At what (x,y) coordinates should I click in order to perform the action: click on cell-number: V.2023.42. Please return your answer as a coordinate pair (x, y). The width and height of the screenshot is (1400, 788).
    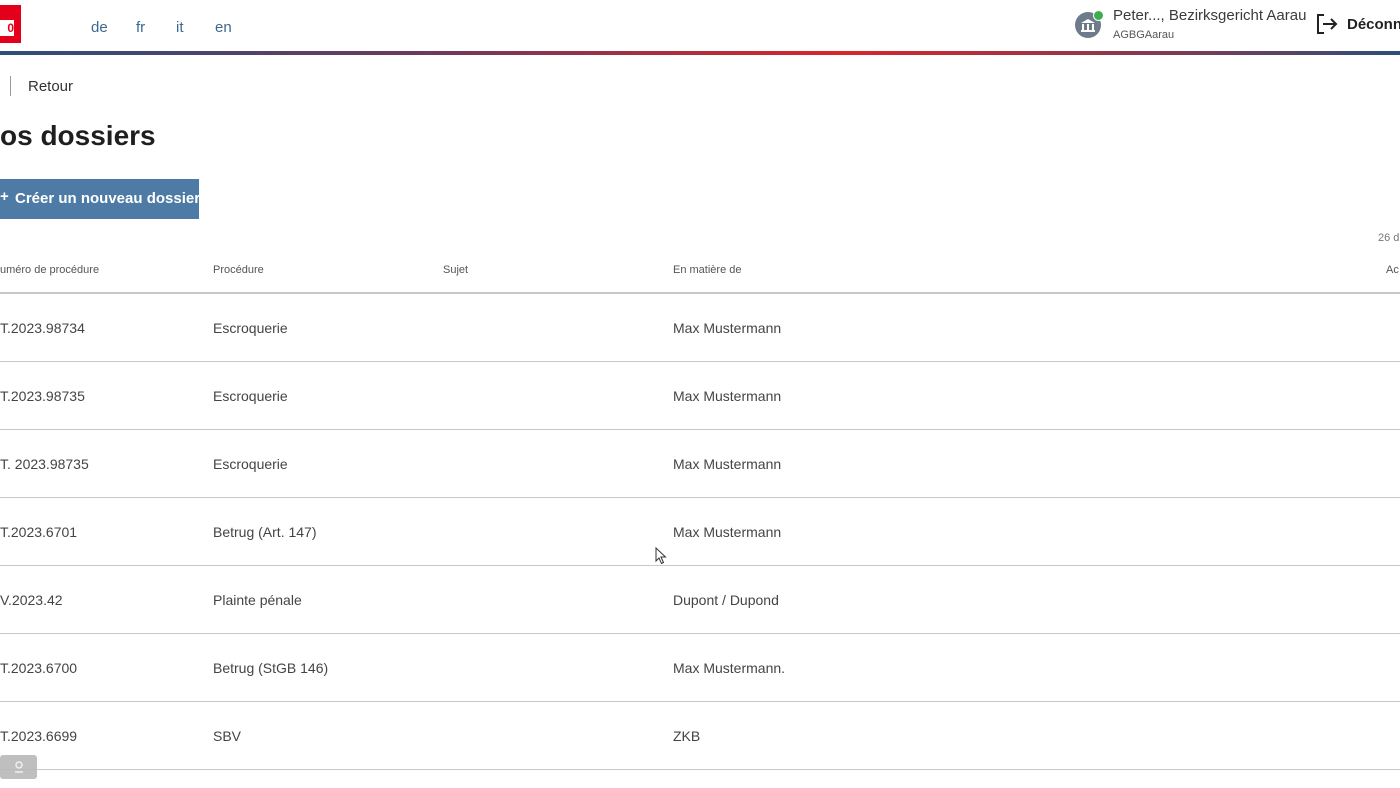
    Looking at the image, I should click on (31, 600).